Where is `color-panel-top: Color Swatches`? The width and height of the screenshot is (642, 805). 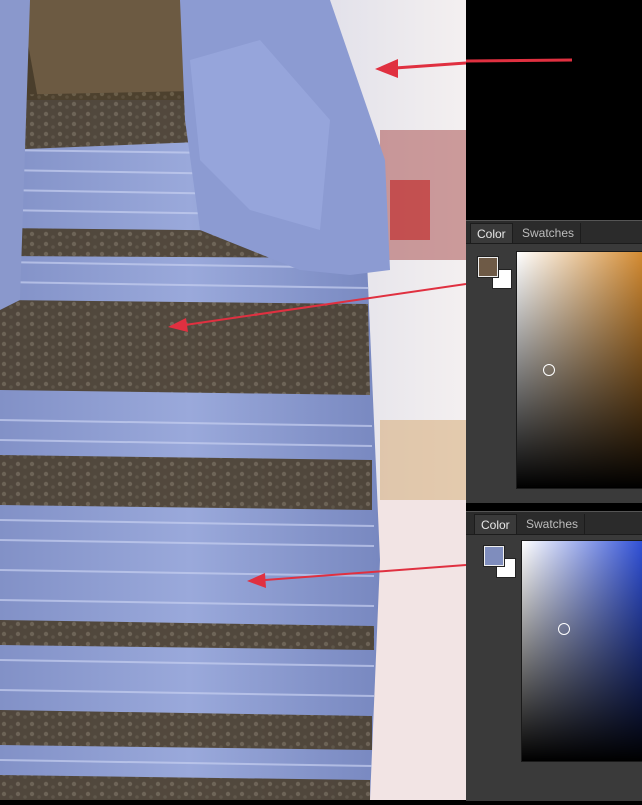 color-panel-top: Color Swatches is located at coordinates (554, 361).